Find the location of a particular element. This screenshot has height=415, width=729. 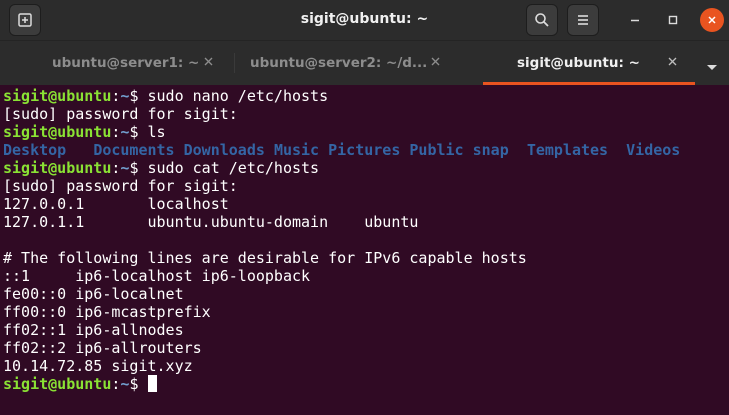

minimize-icon is located at coordinates (635, 20).